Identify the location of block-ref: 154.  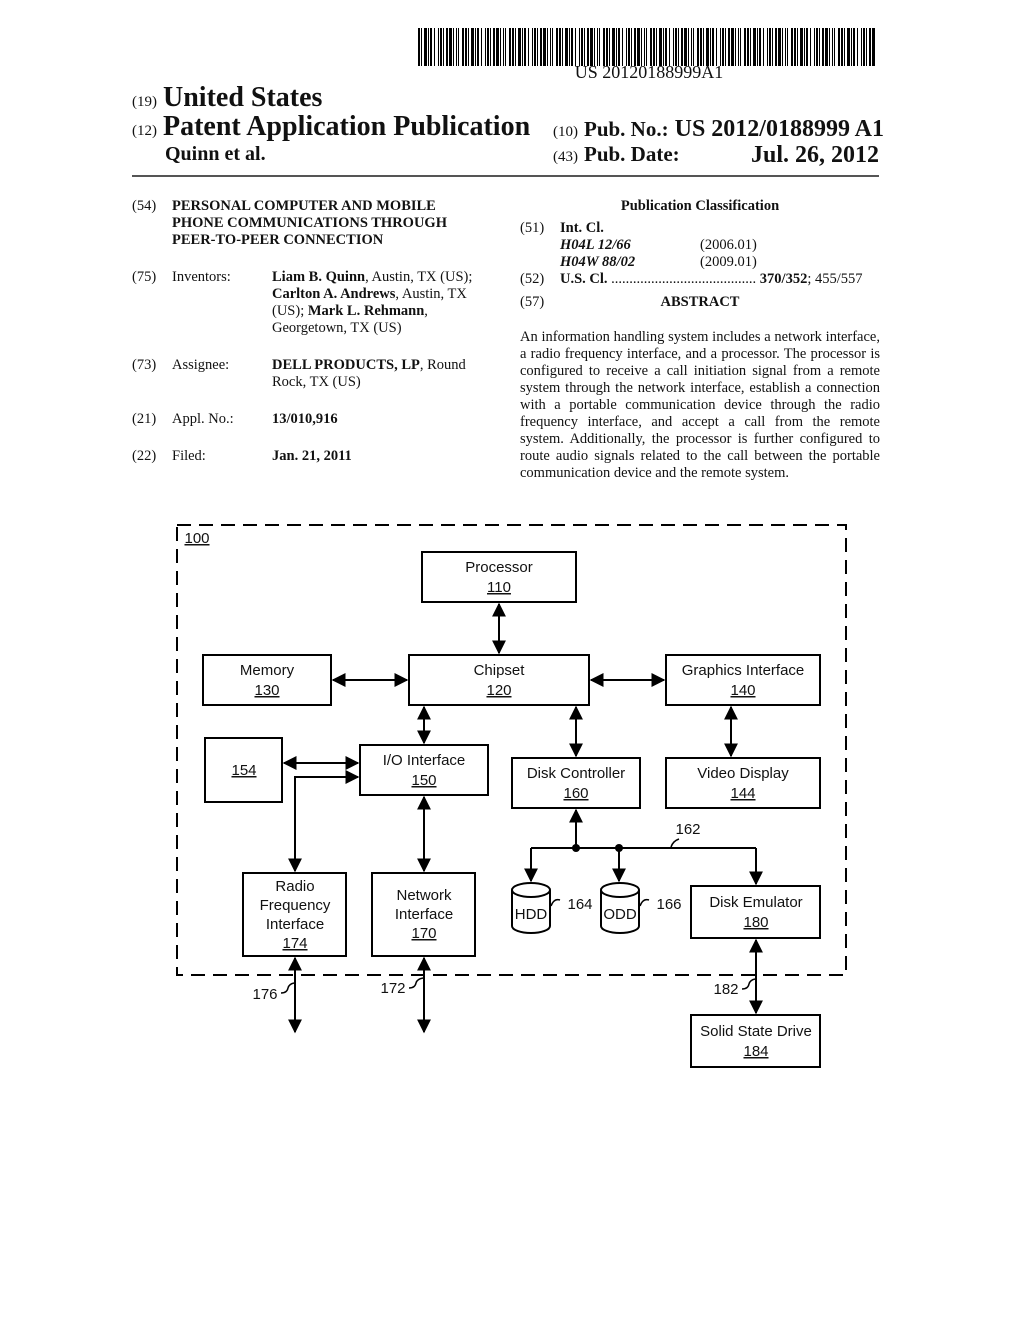
(243, 770).